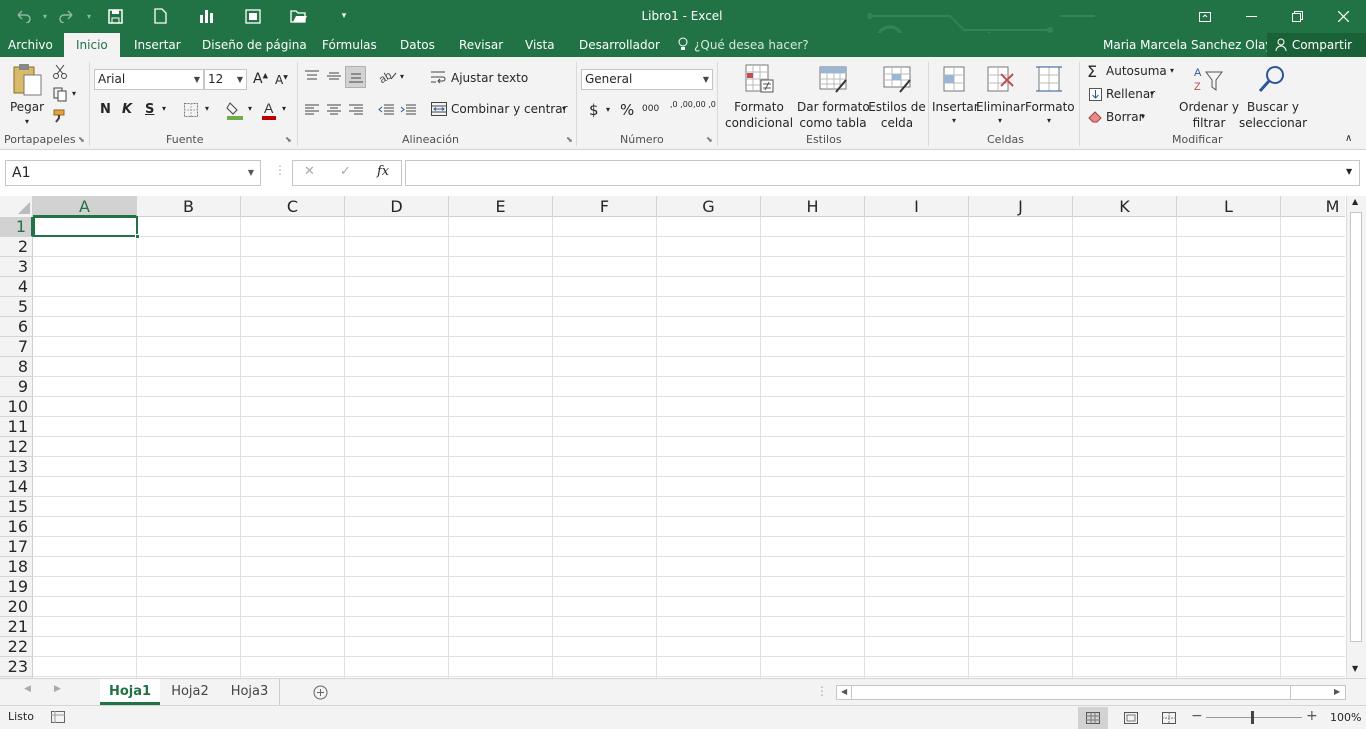 The height and width of the screenshot is (729, 1366). I want to click on row-header: 10, so click(16, 407).